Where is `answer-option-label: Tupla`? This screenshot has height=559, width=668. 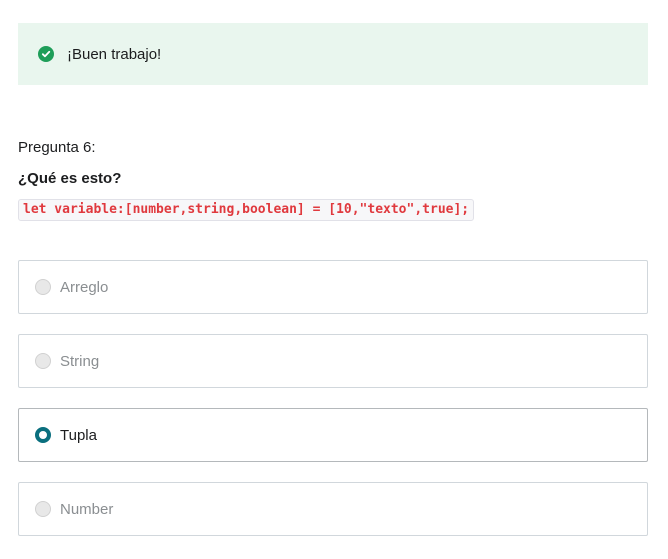 answer-option-label: Tupla is located at coordinates (78, 435).